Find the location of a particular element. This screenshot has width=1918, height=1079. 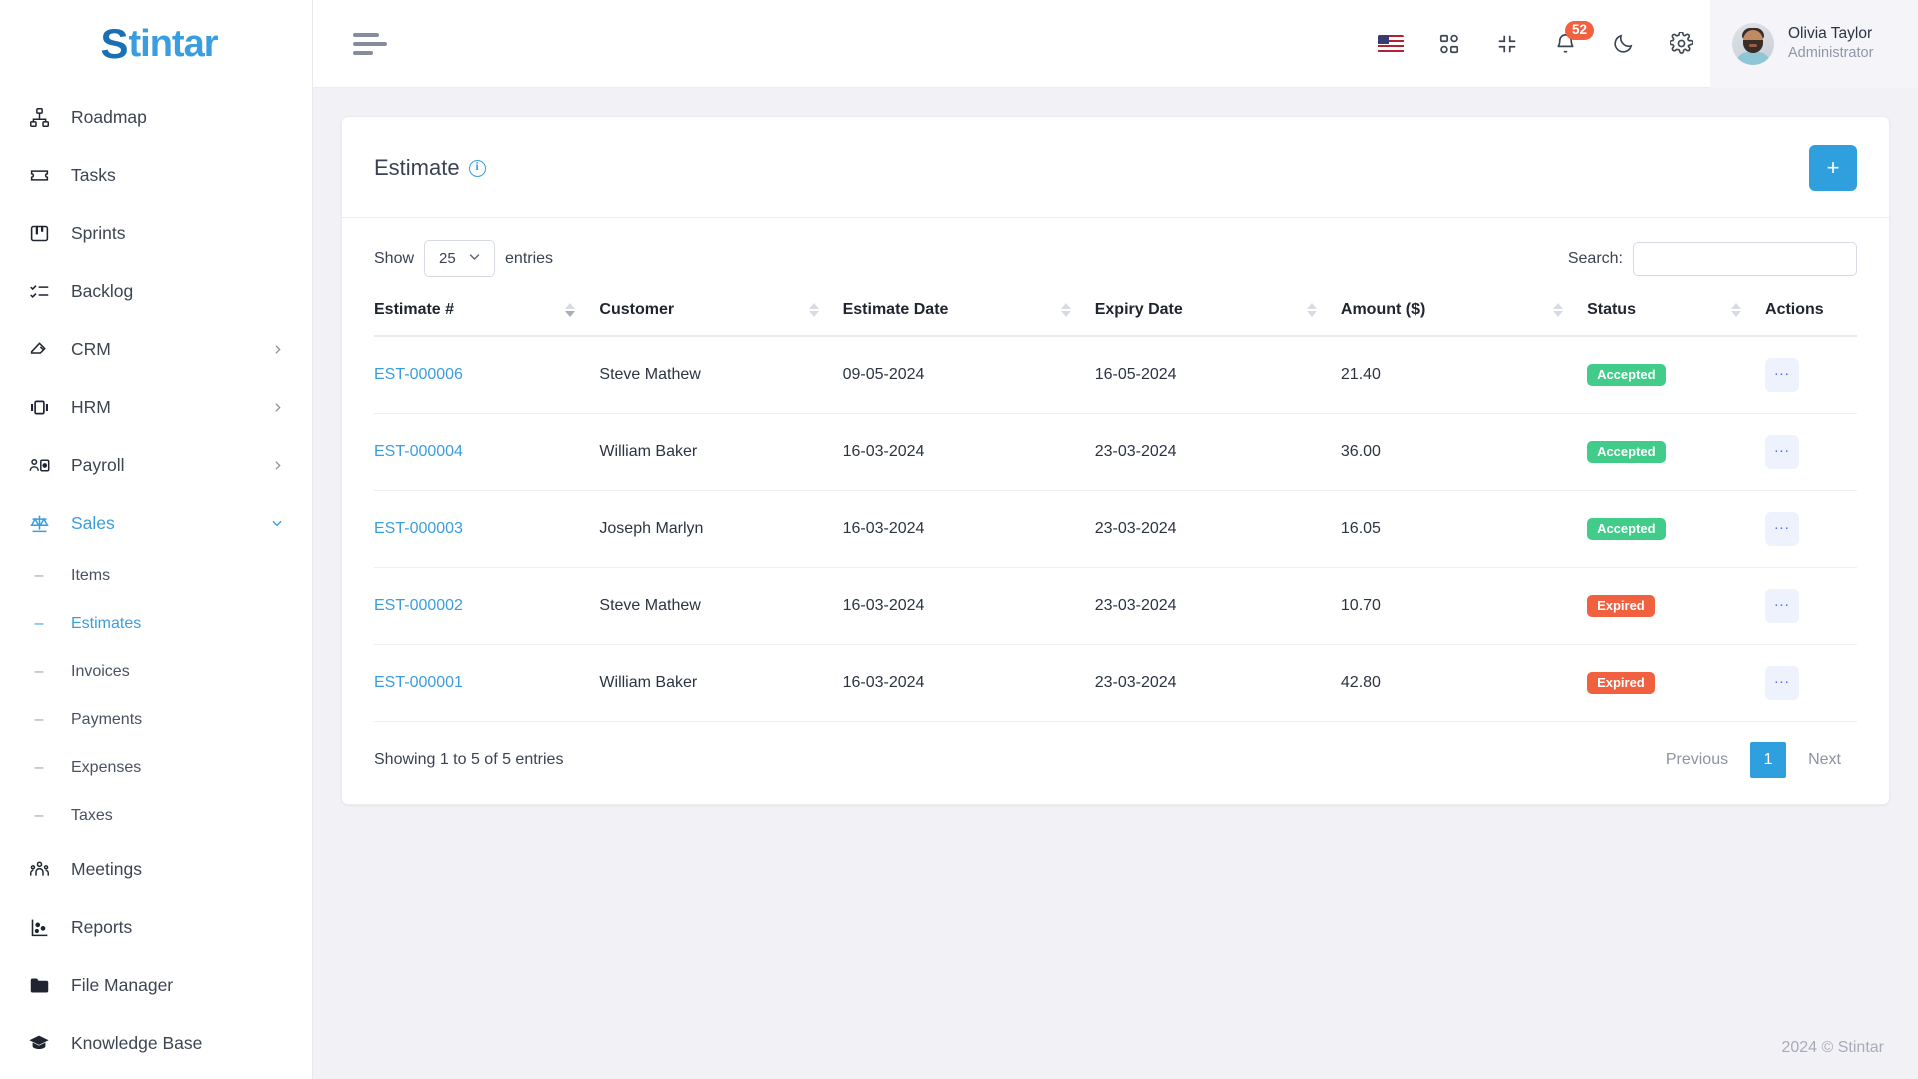

moon-icon is located at coordinates (1623, 44).